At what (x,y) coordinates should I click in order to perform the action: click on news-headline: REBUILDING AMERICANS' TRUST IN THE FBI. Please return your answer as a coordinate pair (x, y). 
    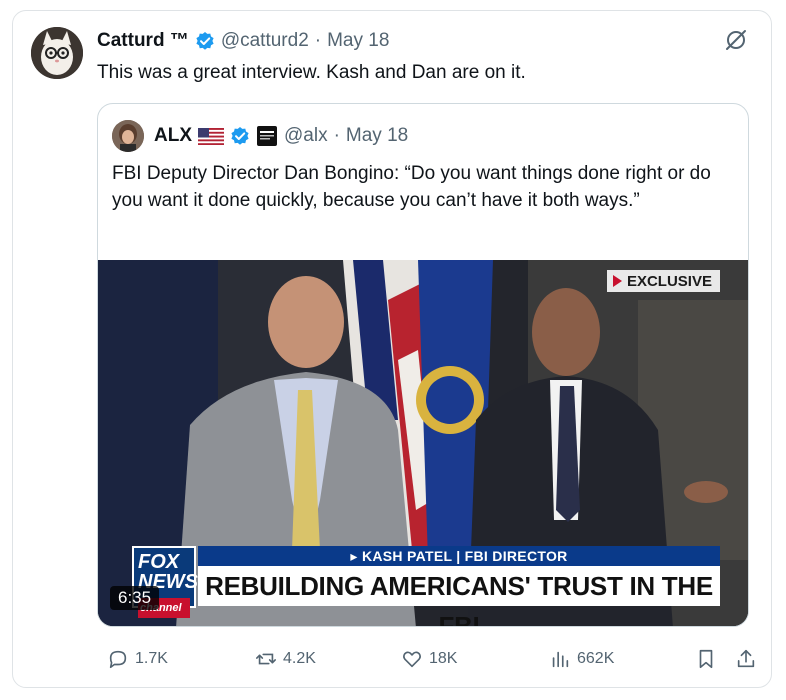
    Looking at the image, I should click on (459, 596).